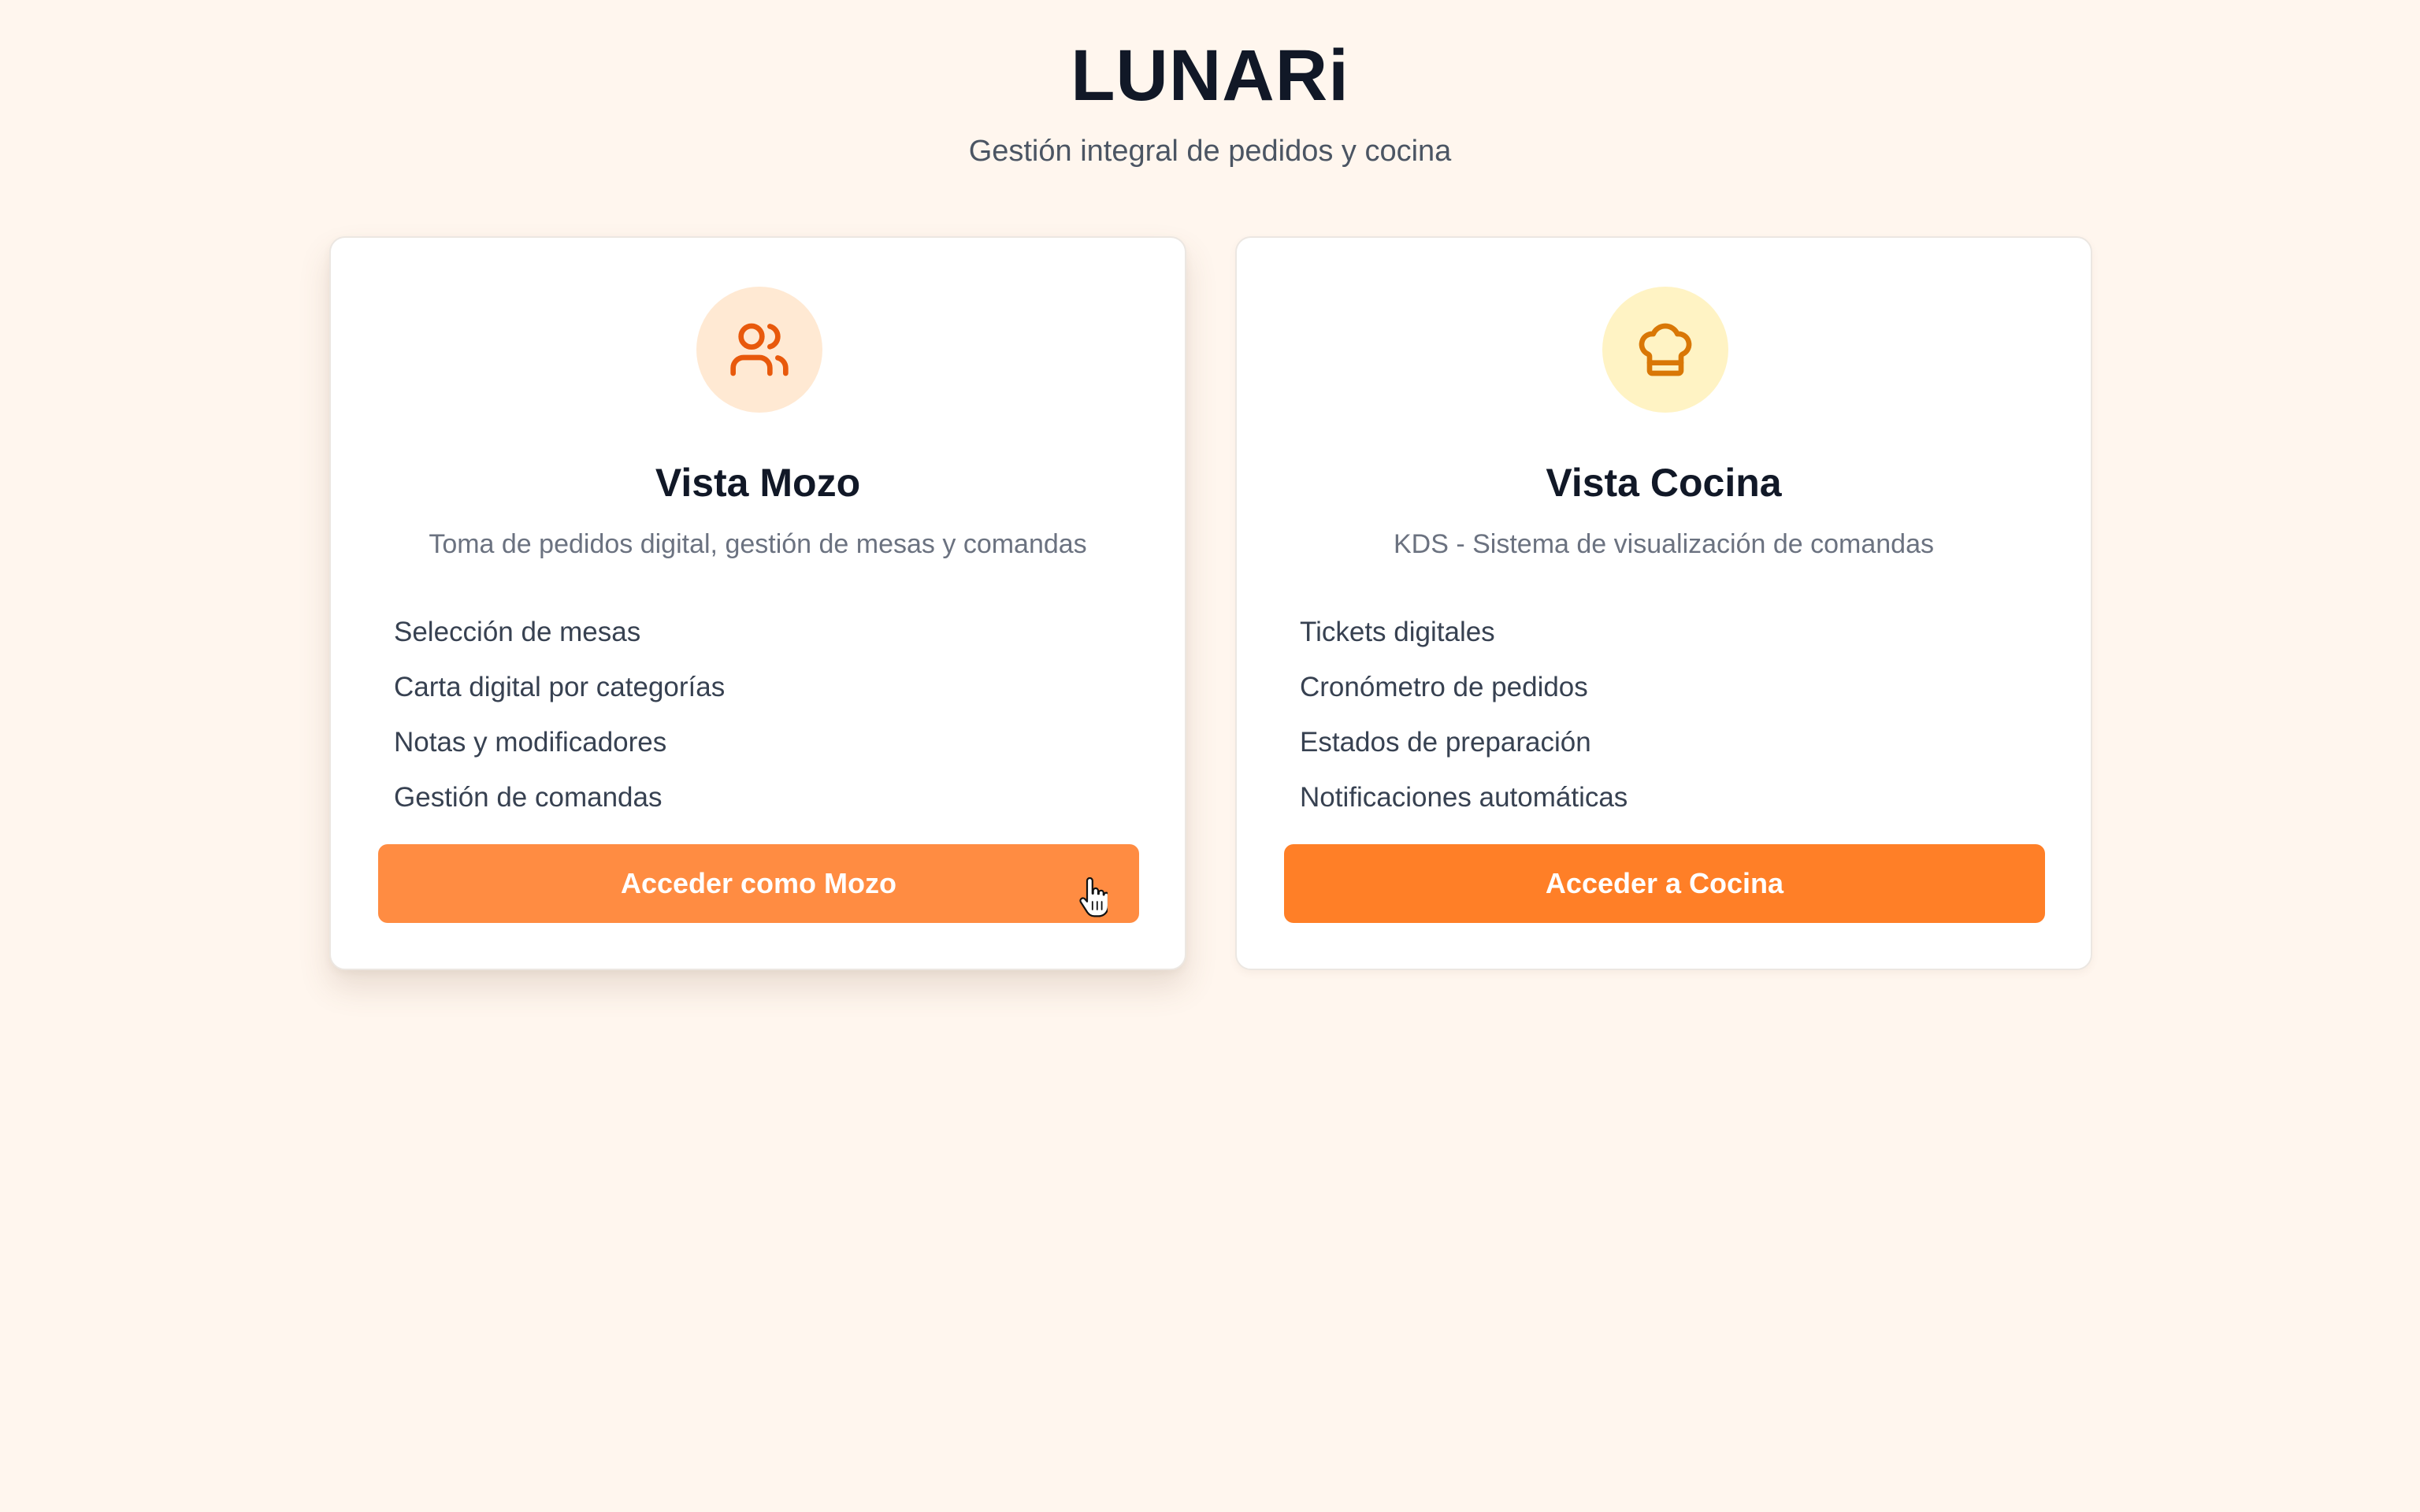  What do you see at coordinates (1445, 742) in the screenshot?
I see `feature-item: Estados de preparación` at bounding box center [1445, 742].